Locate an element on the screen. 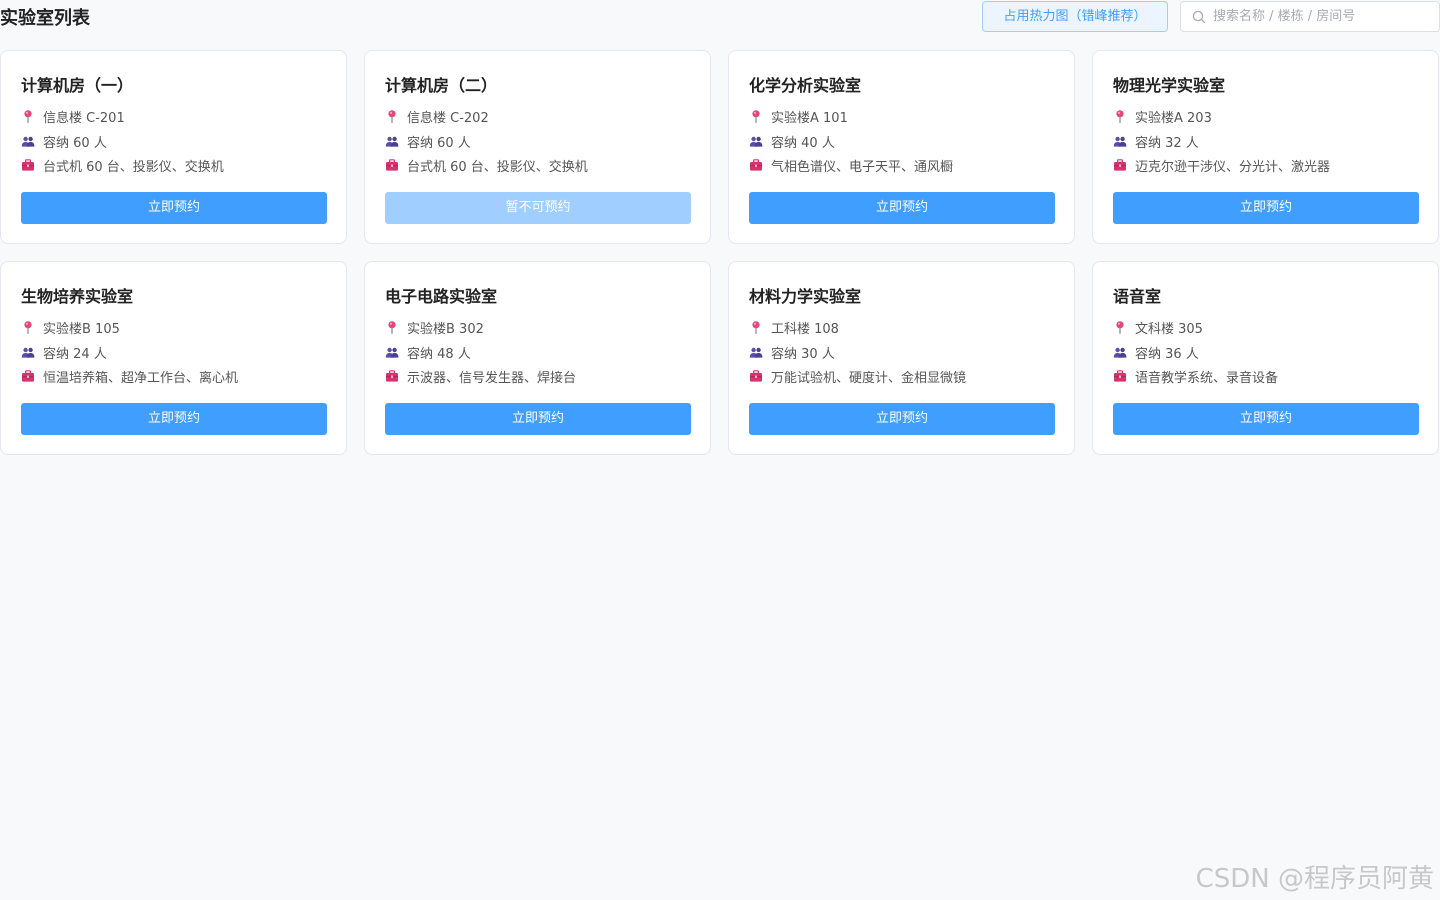  lab-capacity-row: 容纳 30 人 is located at coordinates (792, 352).